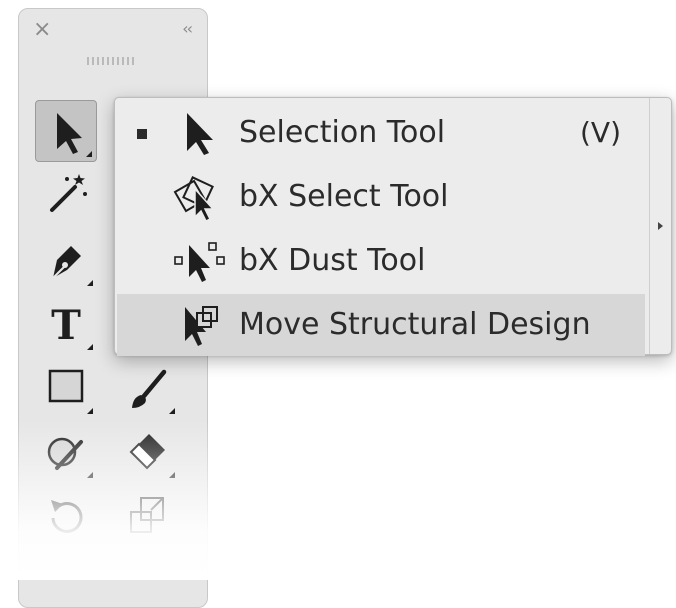 The image size is (676, 608). I want to click on svg-text: T, so click(66, 325).